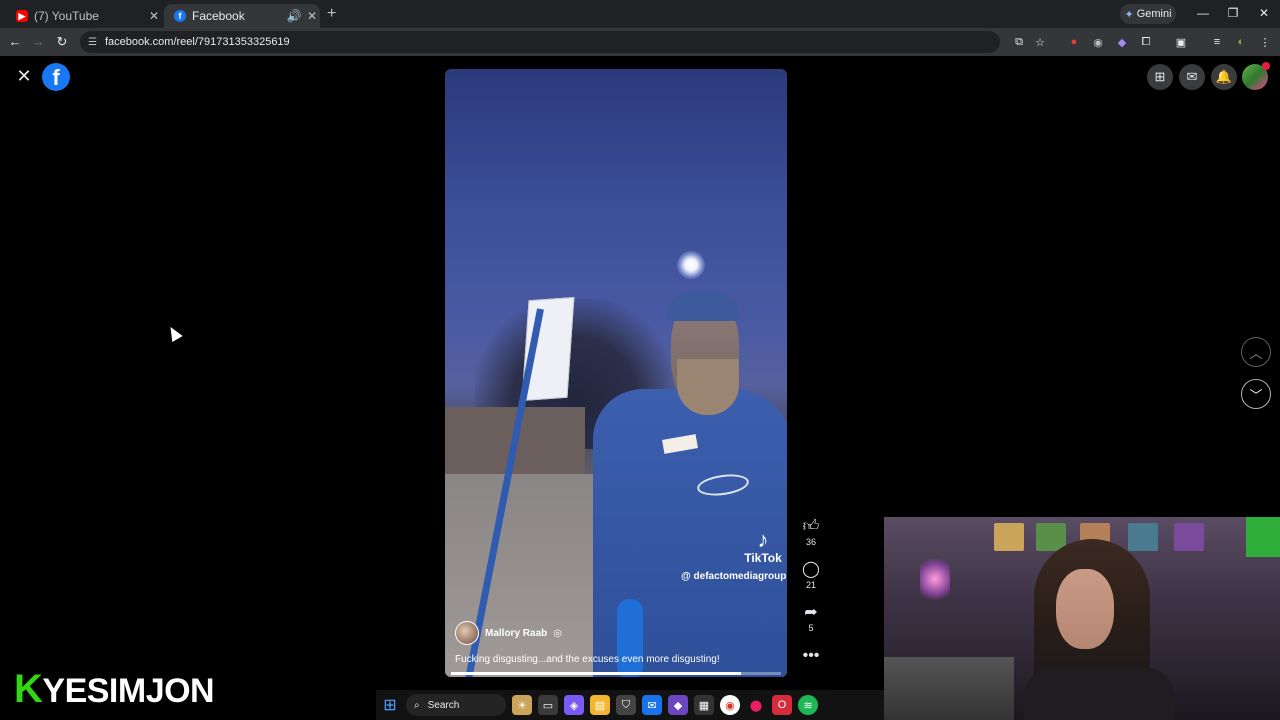  Describe the element at coordinates (678, 705) in the screenshot. I see `m365-icon: ◆` at that location.